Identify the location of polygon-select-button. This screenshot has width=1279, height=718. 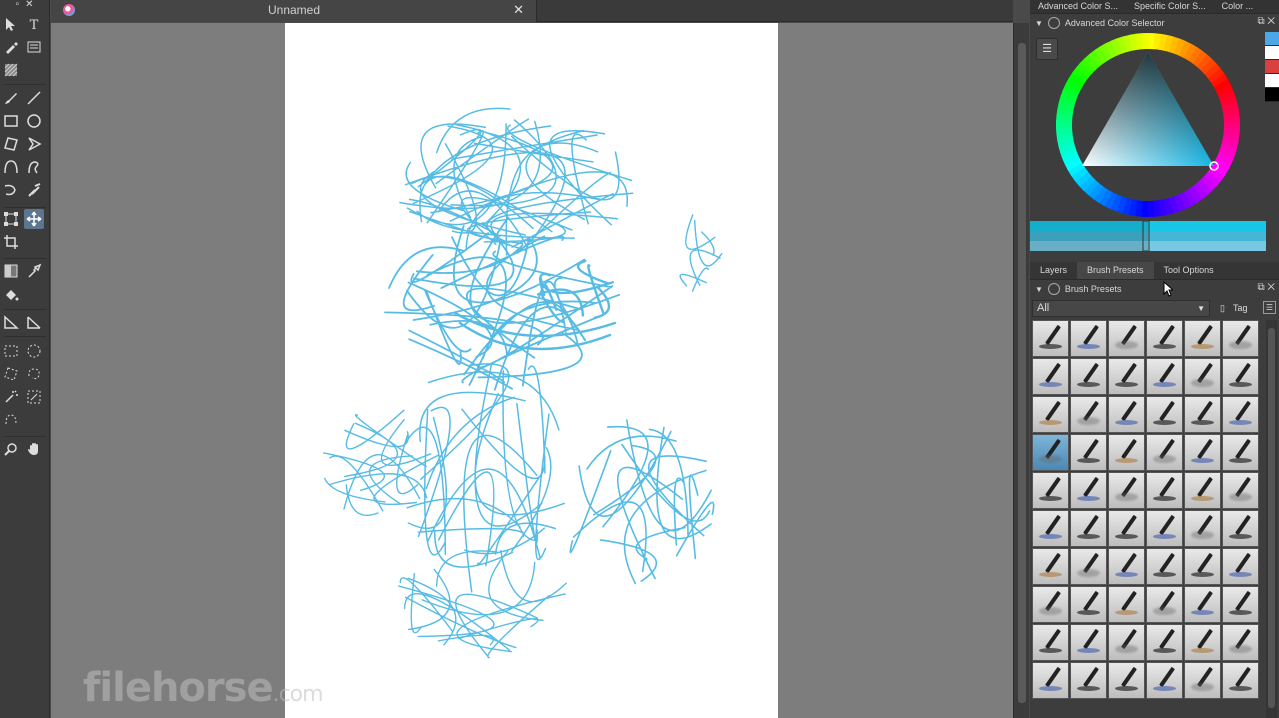
(11, 374).